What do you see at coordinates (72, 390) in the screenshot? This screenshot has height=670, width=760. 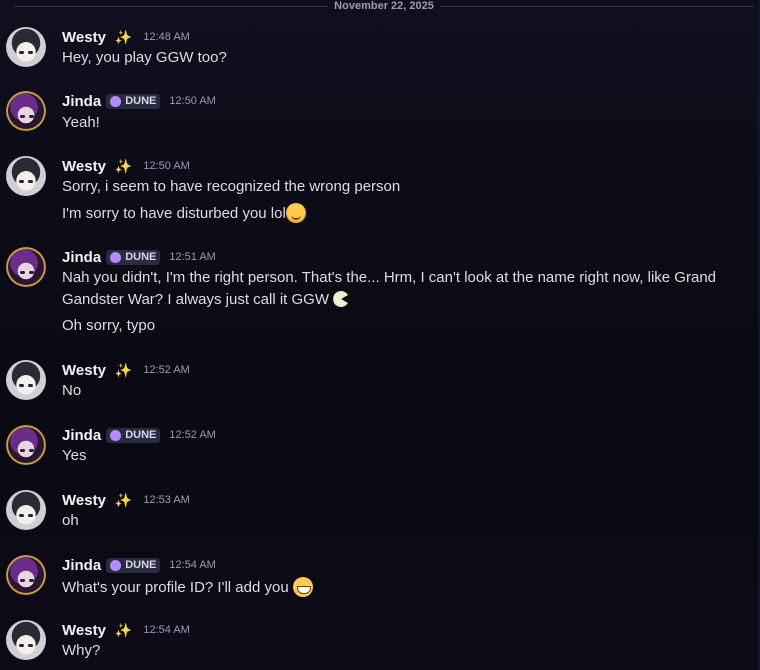 I see `message-text: No` at bounding box center [72, 390].